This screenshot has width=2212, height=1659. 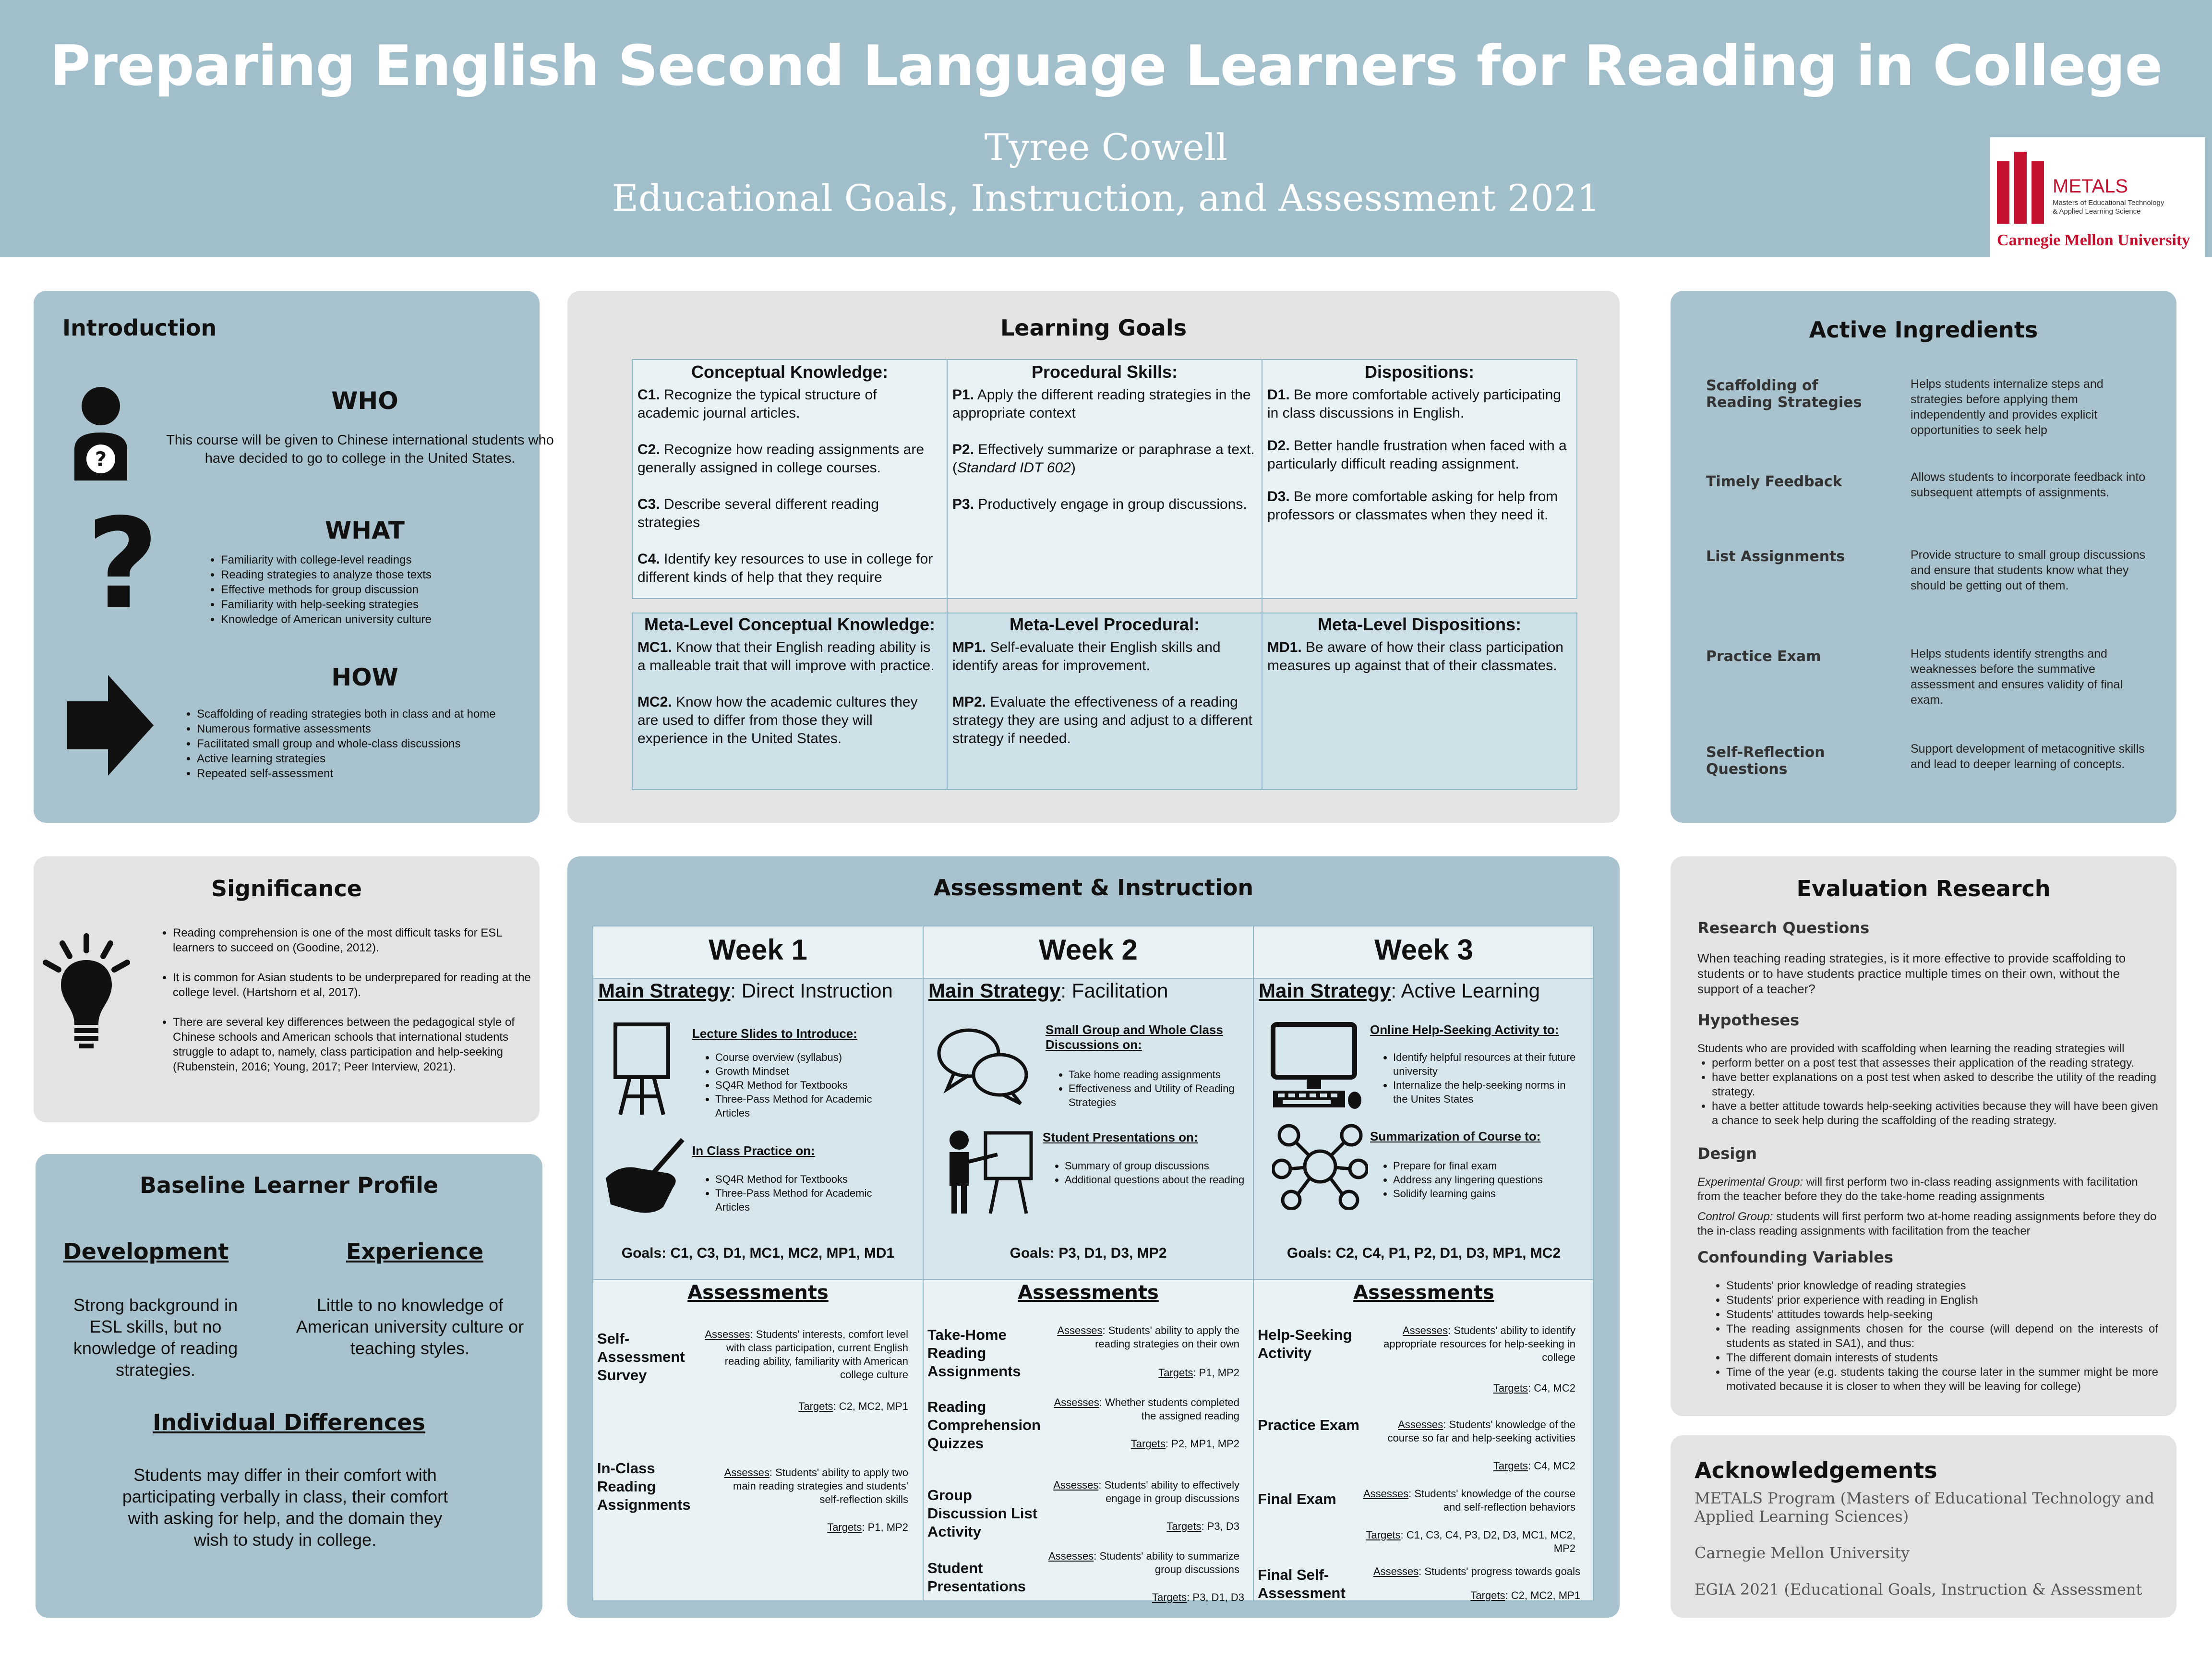 I want to click on what-item: Effective methods for group discussion, so click(x=380, y=590).